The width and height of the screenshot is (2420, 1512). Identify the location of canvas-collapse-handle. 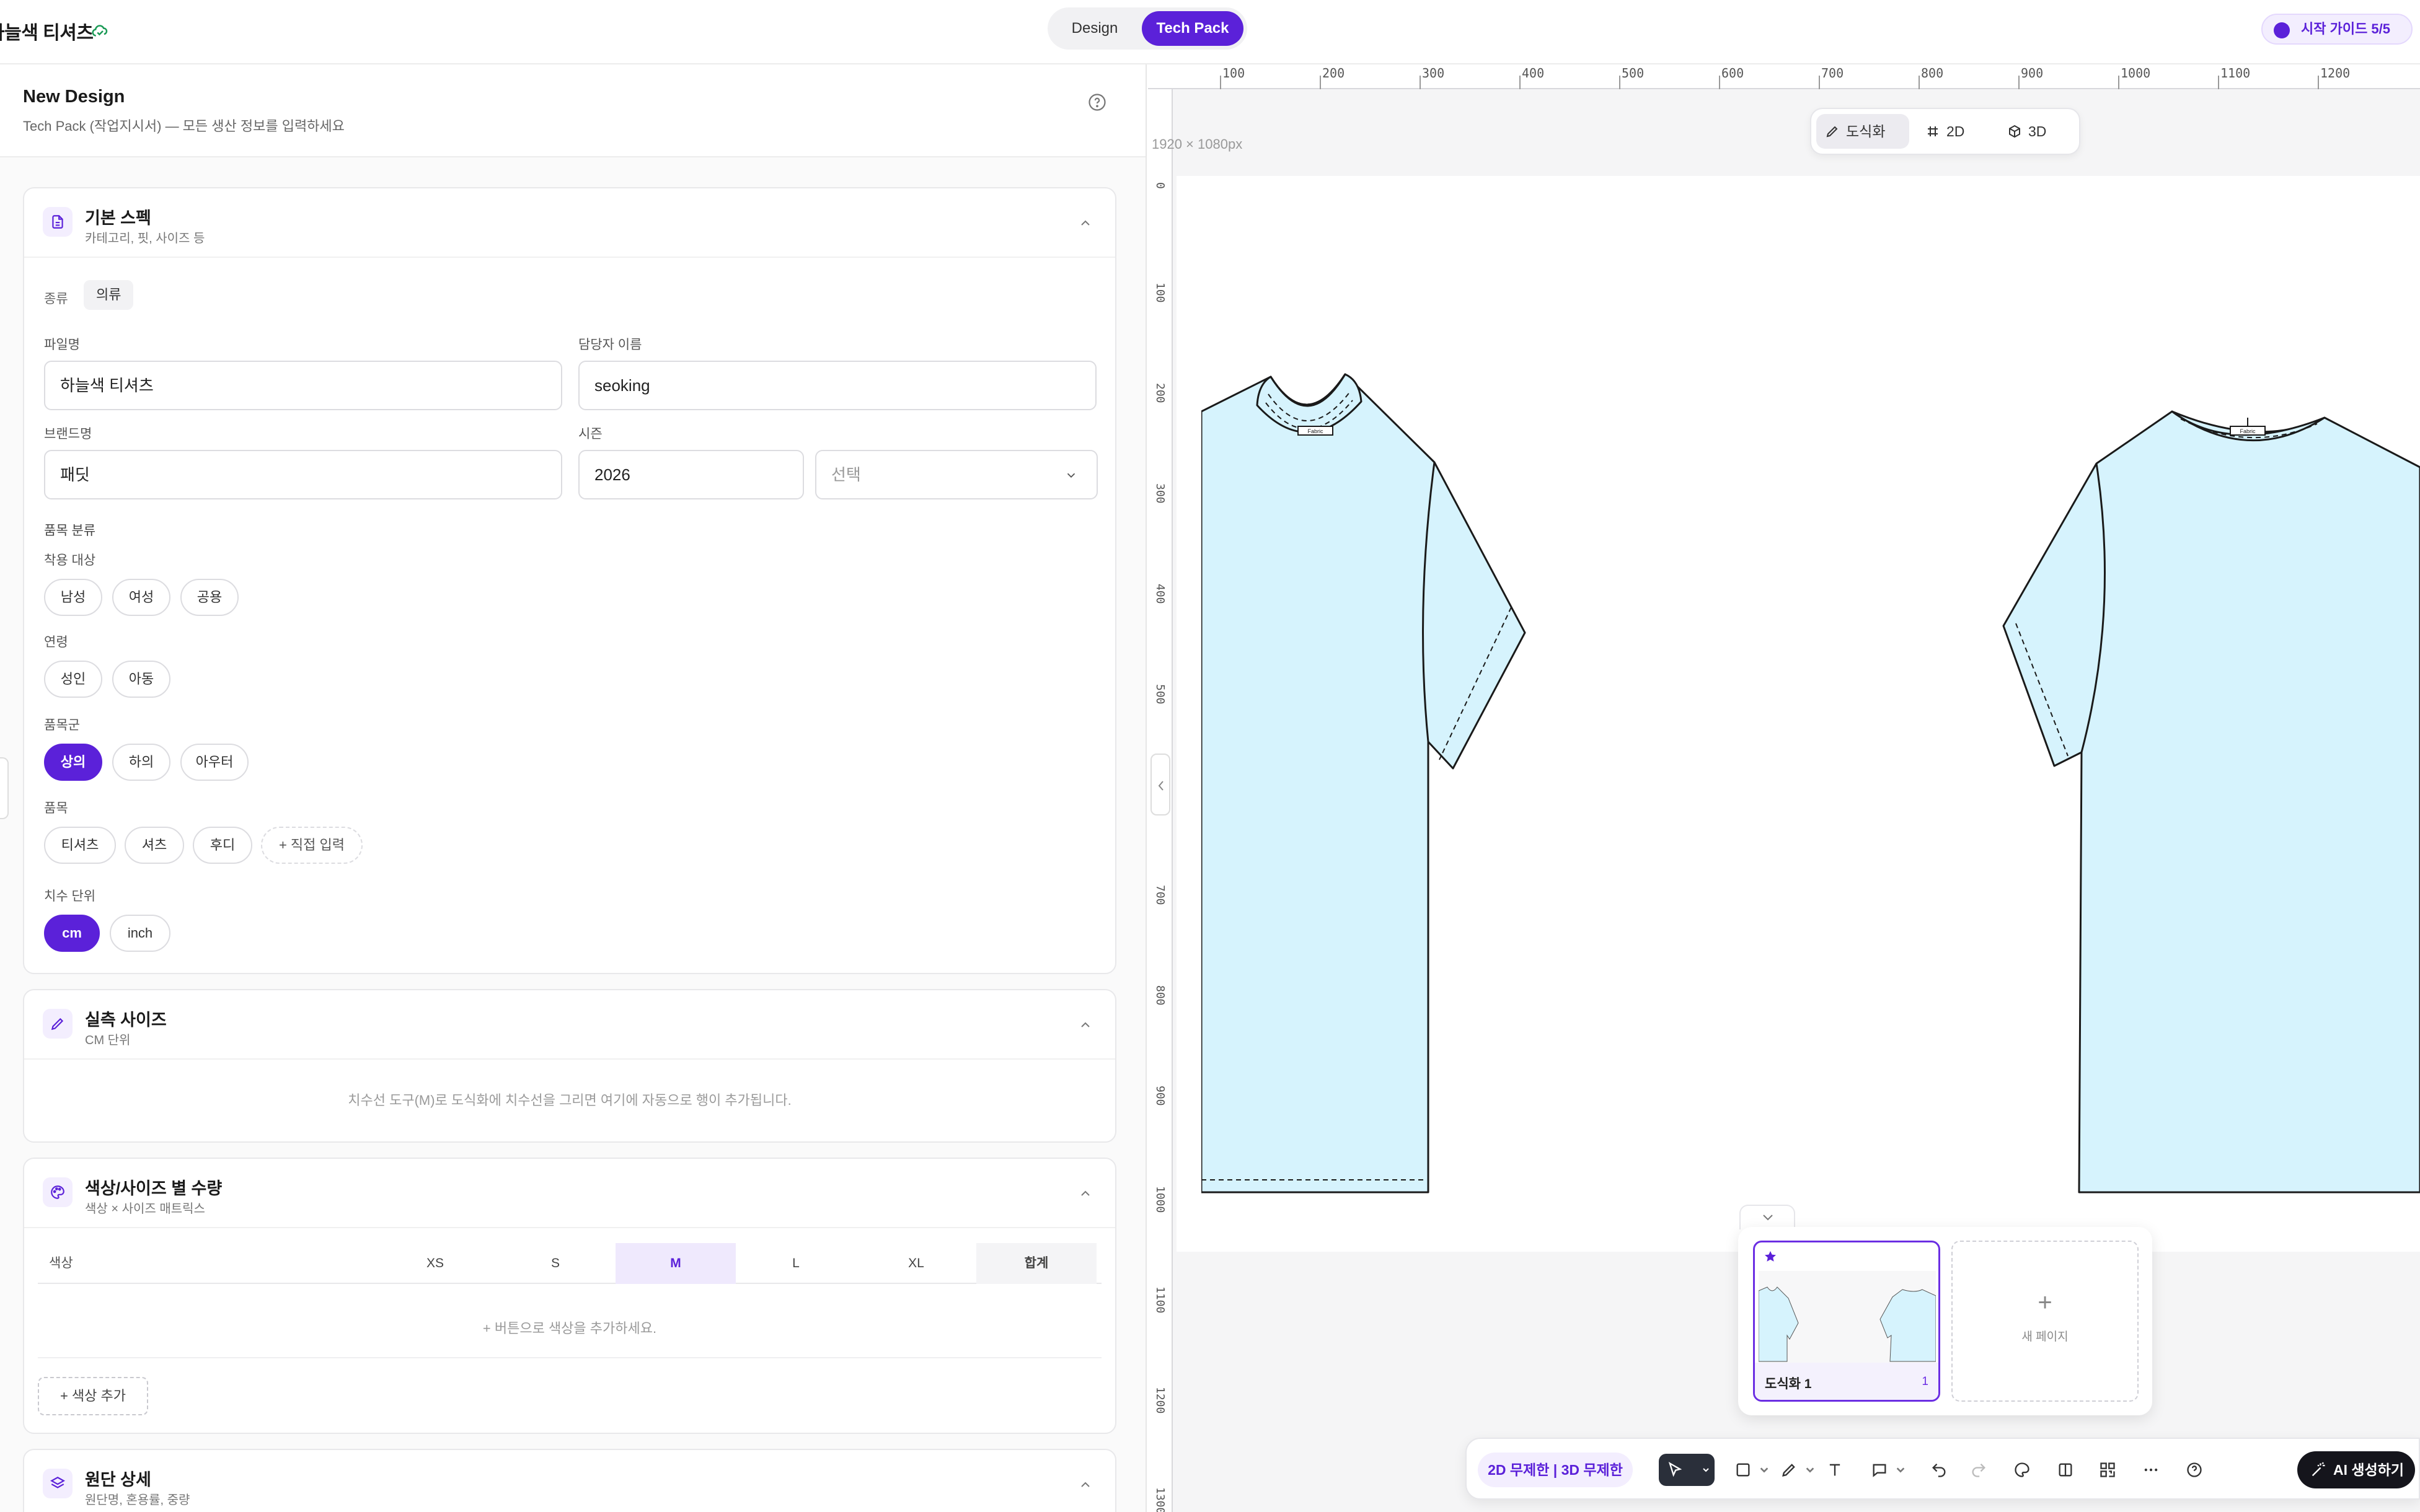
(1160, 784).